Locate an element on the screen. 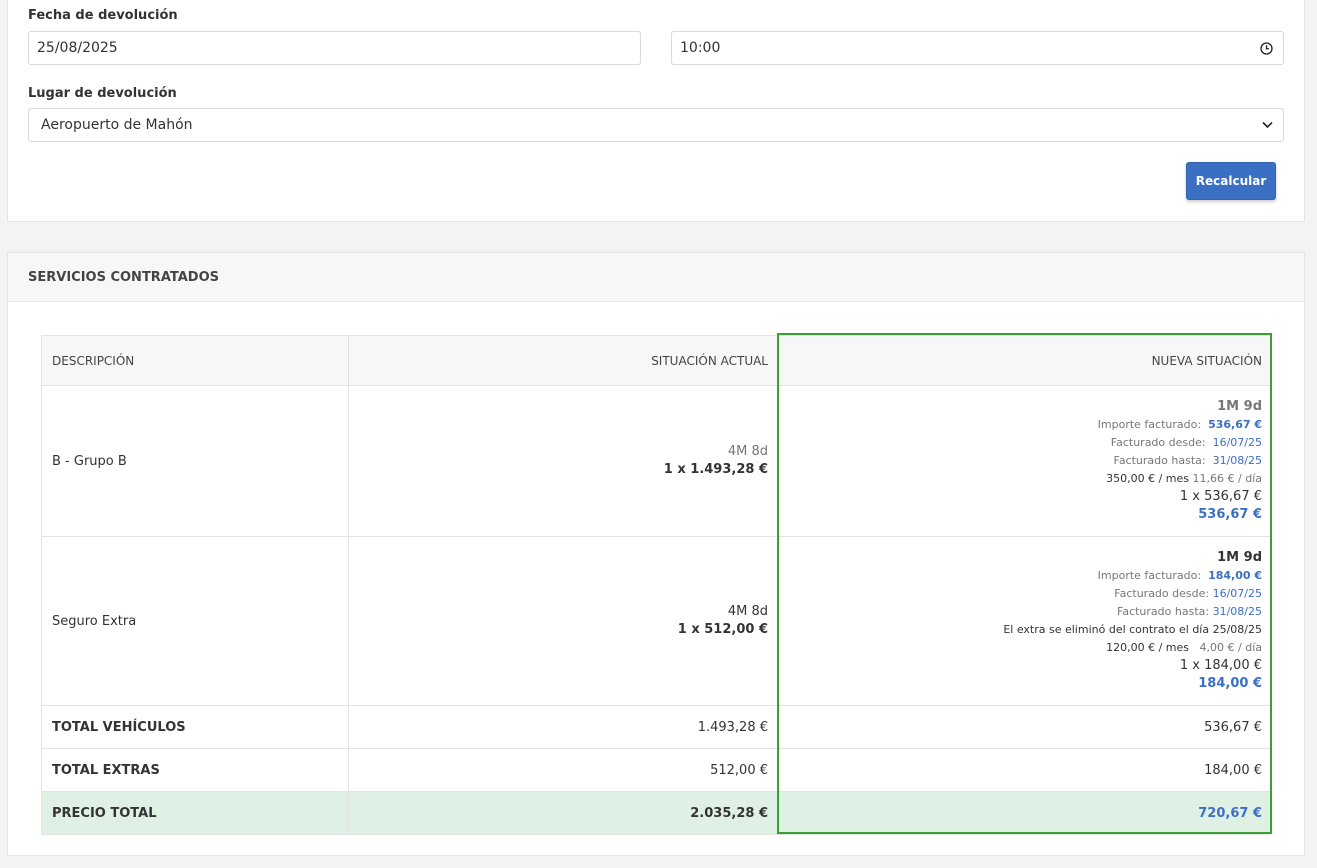 This screenshot has width=1317, height=868. return-date-input: 25/08/2025 is located at coordinates (334, 48).